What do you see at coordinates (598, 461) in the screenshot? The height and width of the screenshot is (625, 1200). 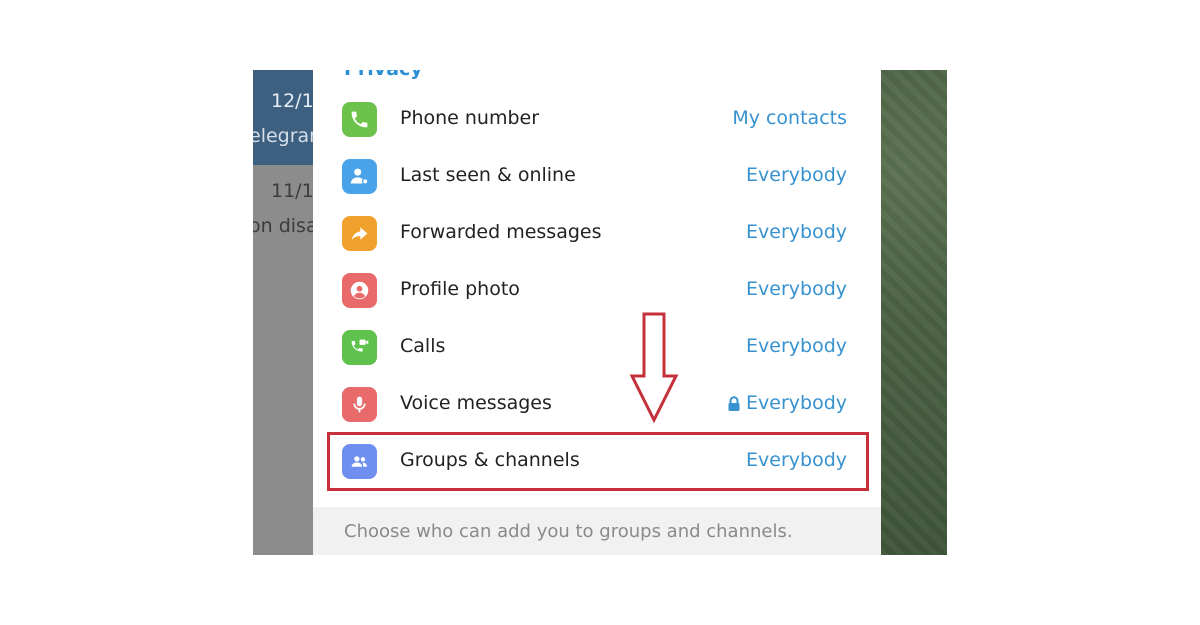 I see `highlight-box` at bounding box center [598, 461].